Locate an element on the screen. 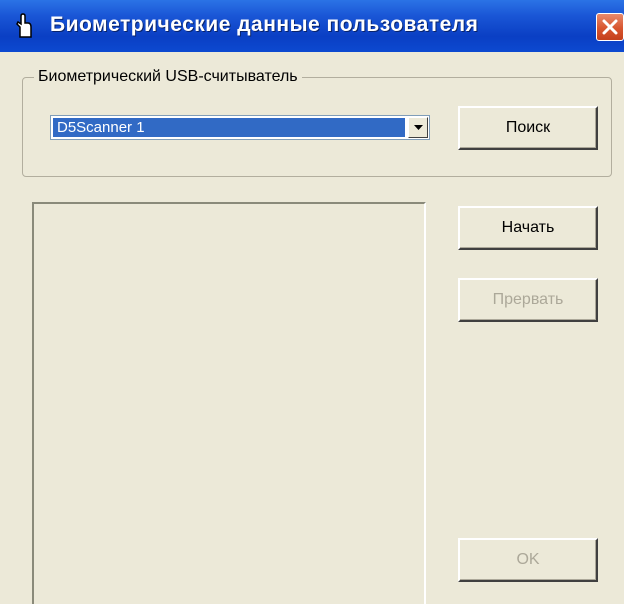 The image size is (624, 604). device-select-value: D5Scanner 1 is located at coordinates (229, 127).